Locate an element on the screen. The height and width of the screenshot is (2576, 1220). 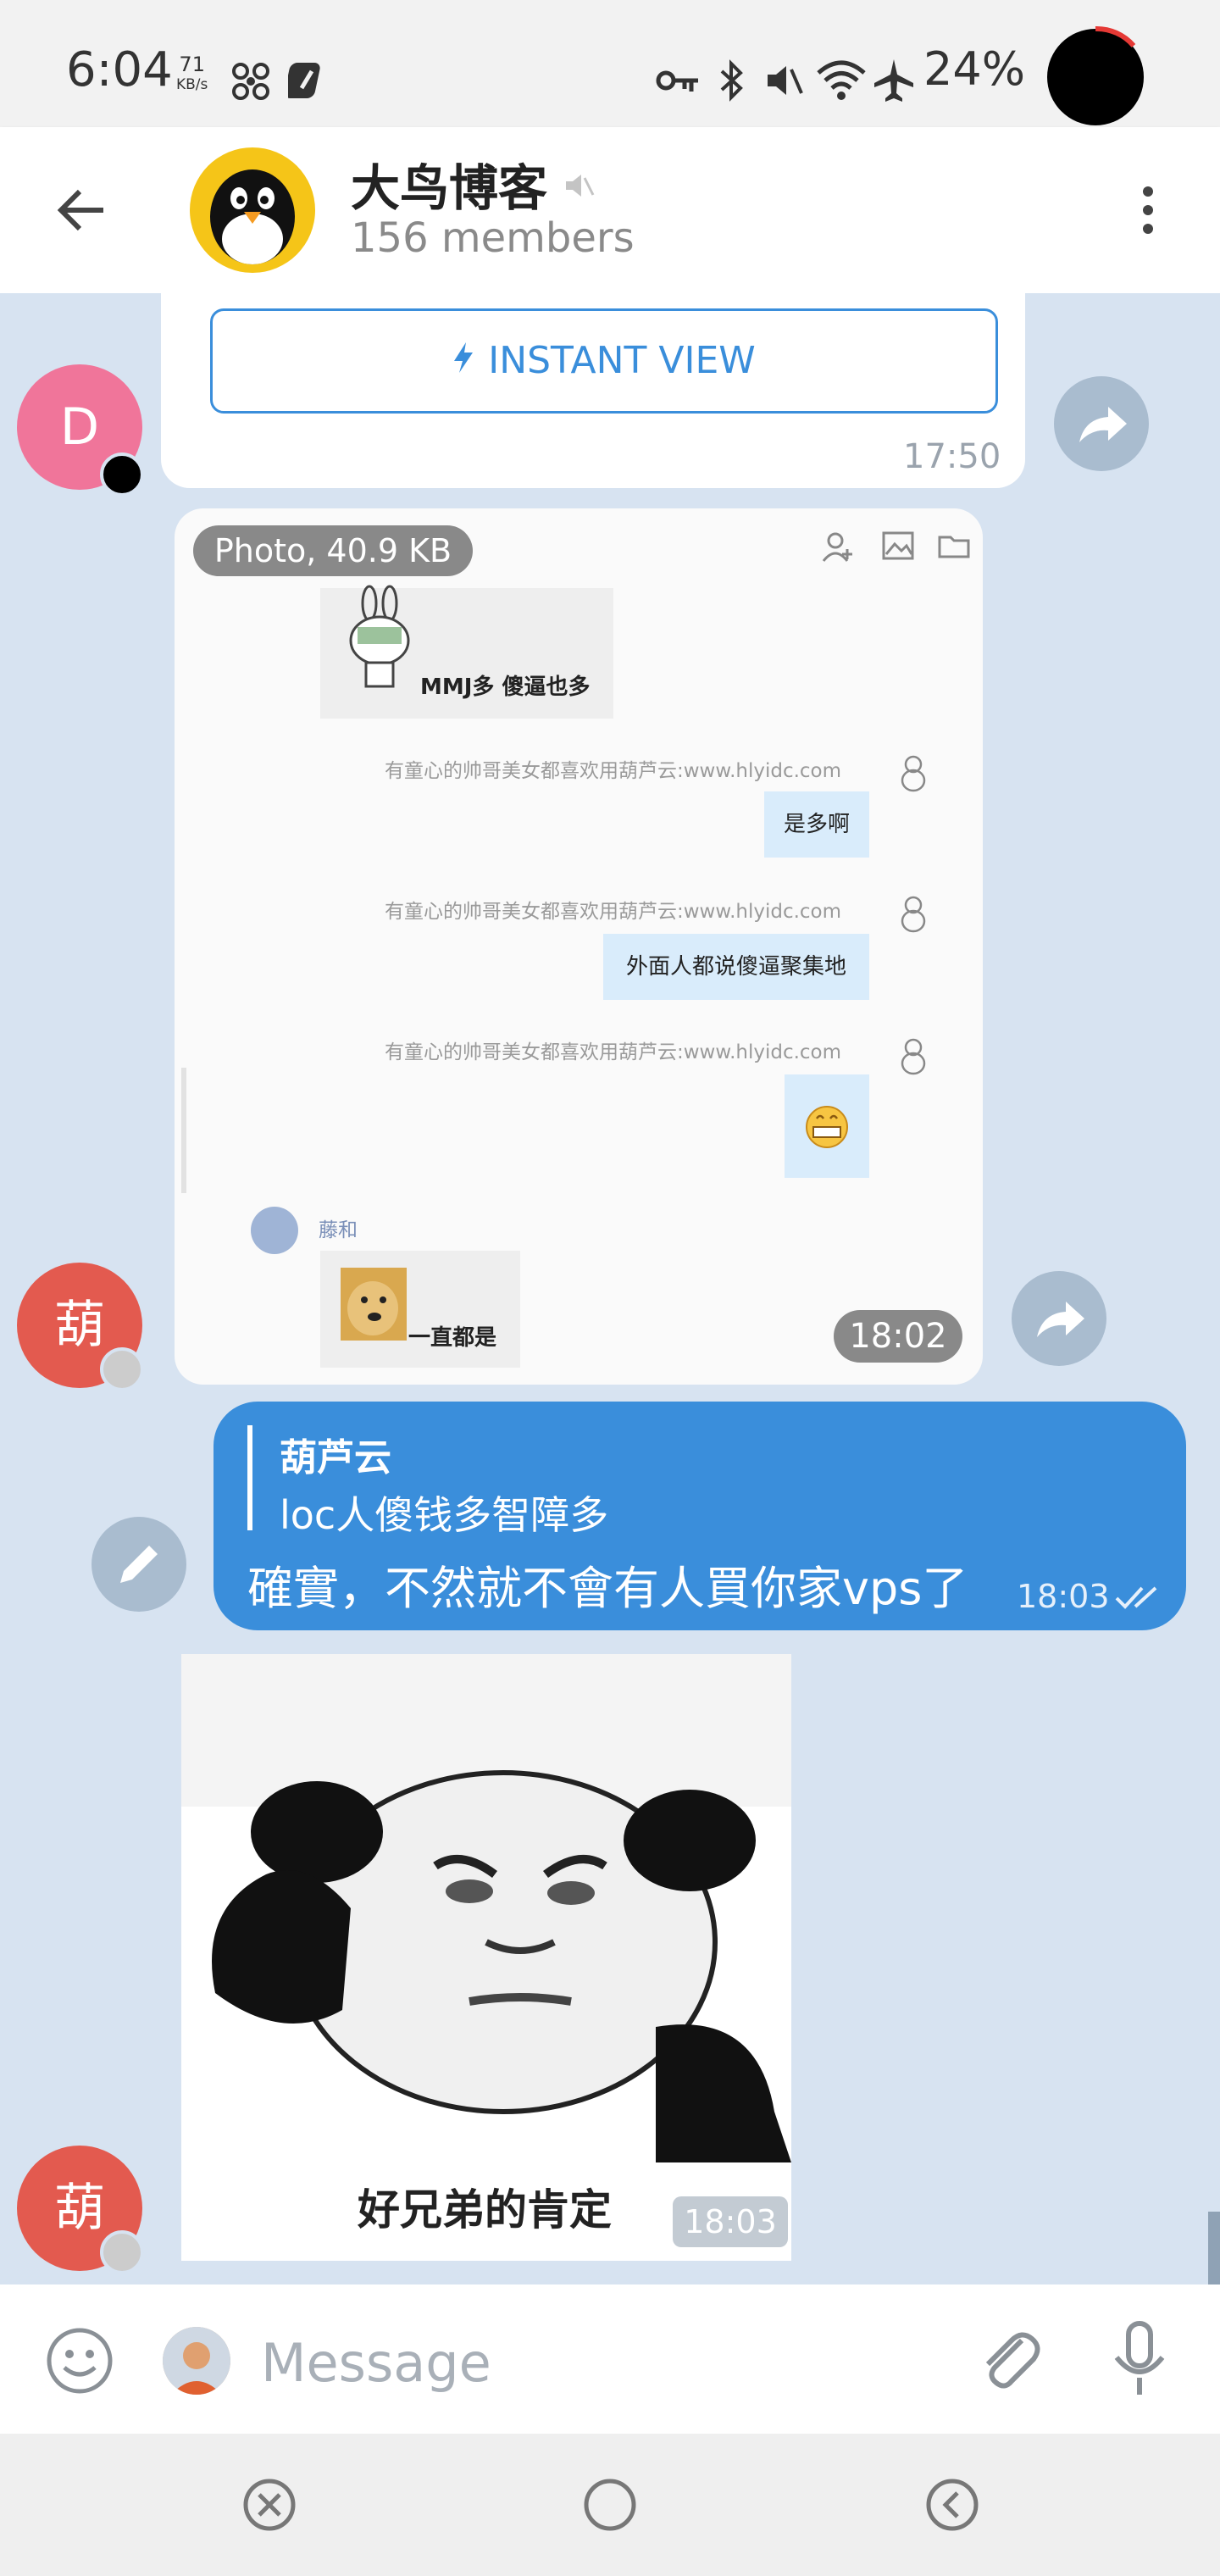
sticker-image is located at coordinates (486, 1957).